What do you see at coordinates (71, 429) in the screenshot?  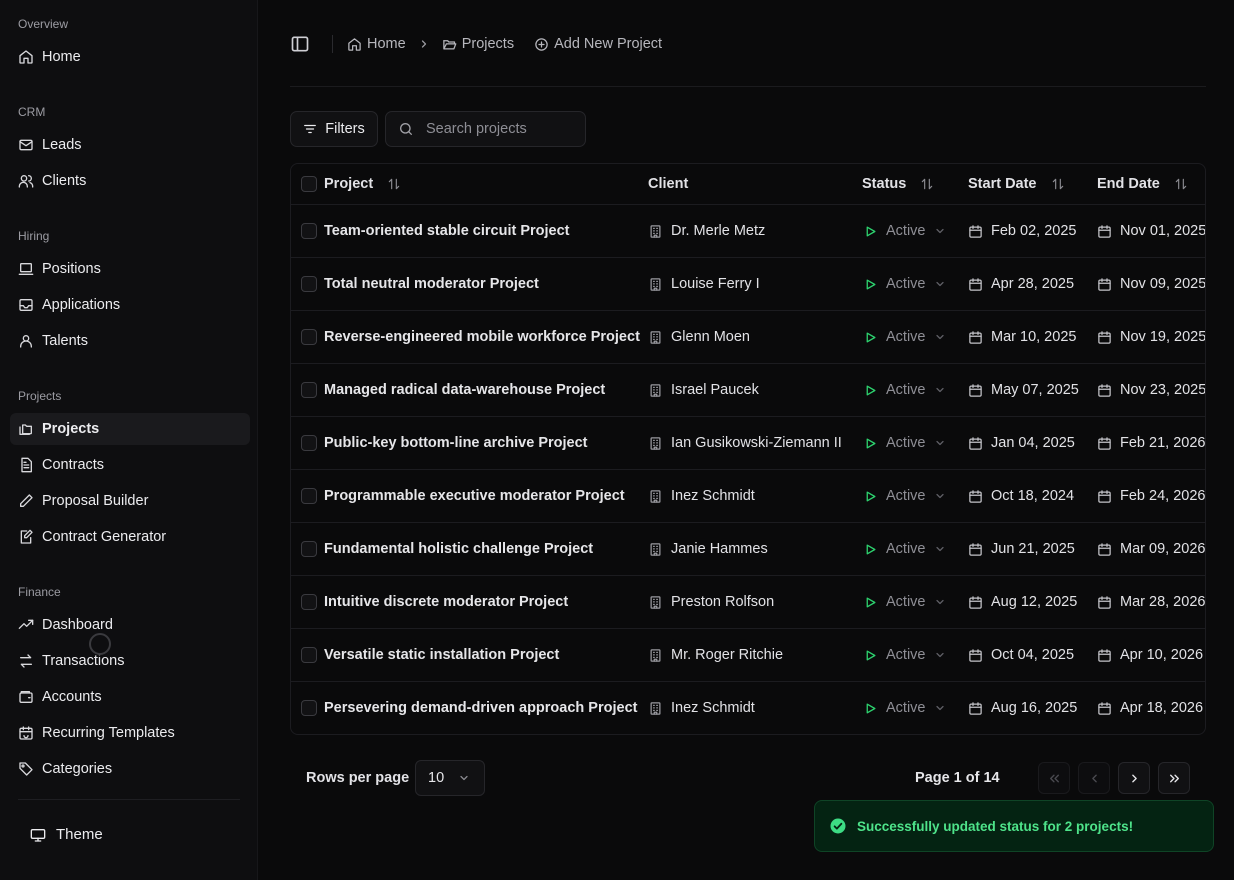 I see `sidebar-item-label: Projects` at bounding box center [71, 429].